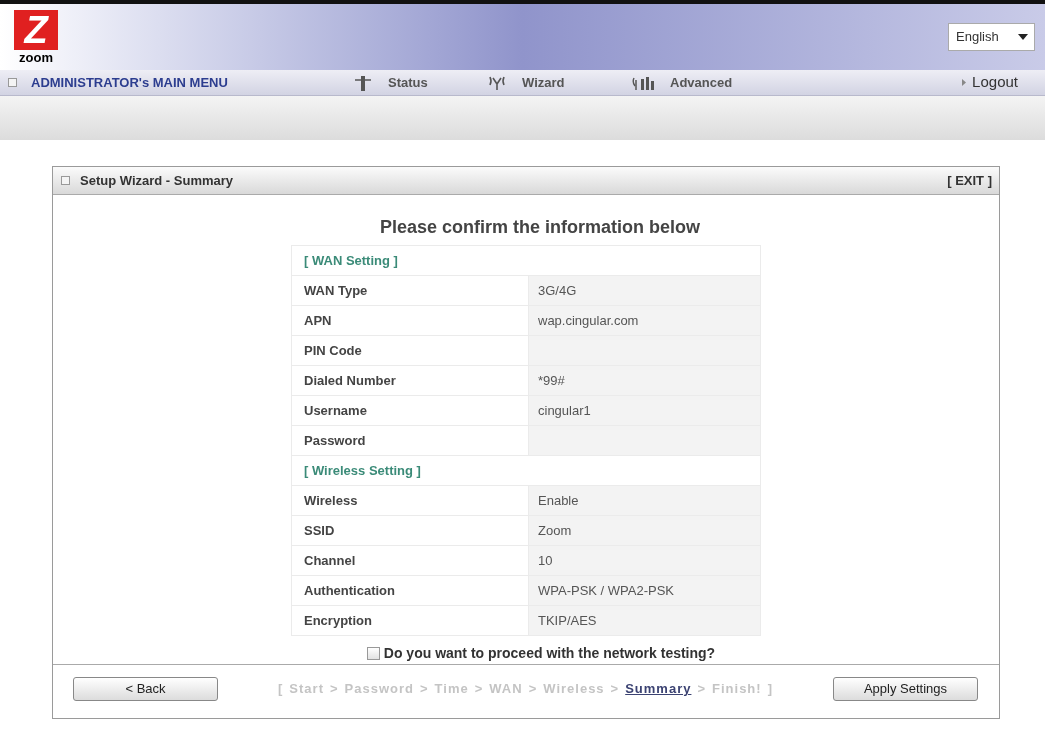 The height and width of the screenshot is (731, 1045). What do you see at coordinates (373, 653) in the screenshot?
I see `checkbox` at bounding box center [373, 653].